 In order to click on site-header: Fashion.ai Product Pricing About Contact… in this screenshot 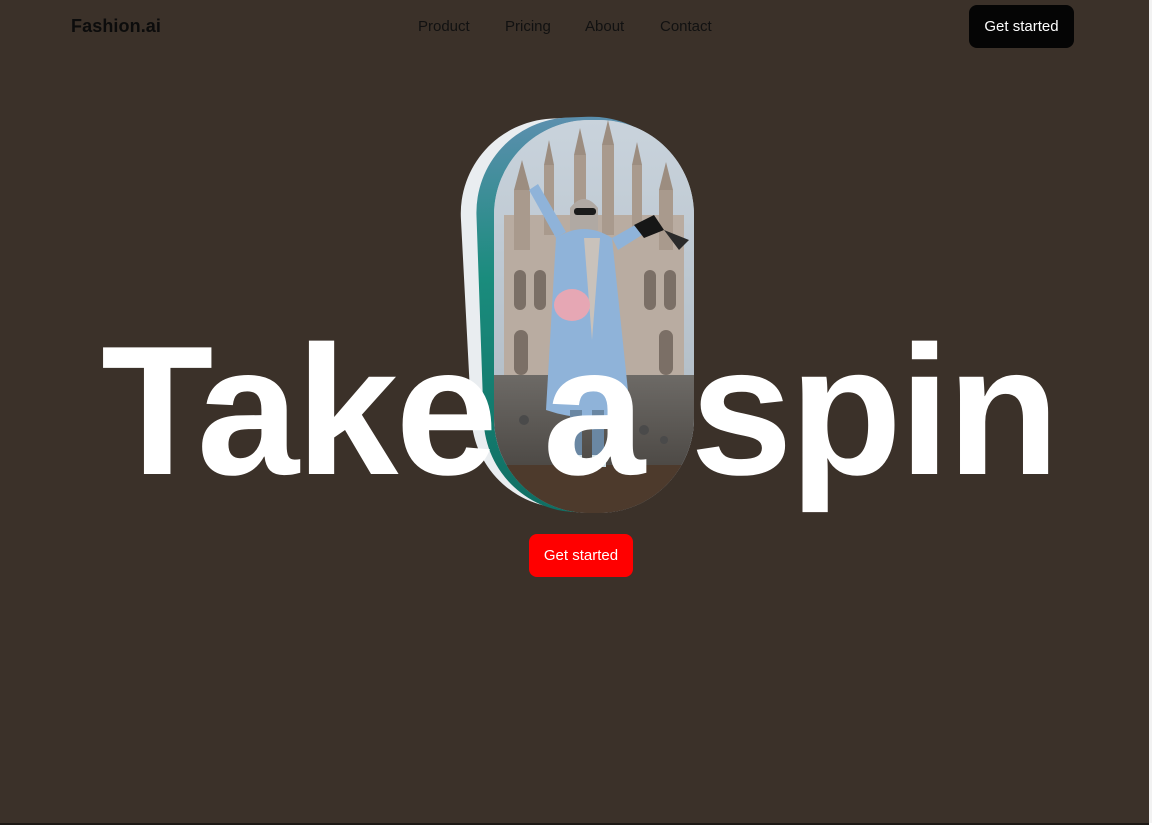, I will do `click(576, 27)`.